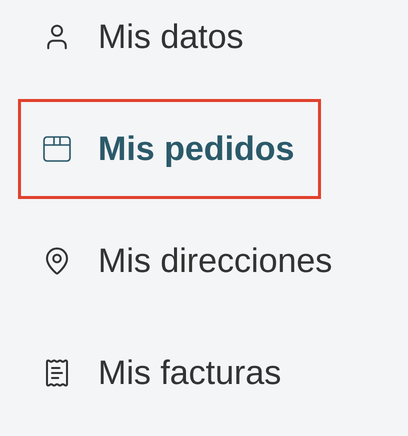 This screenshot has height=436, width=408. I want to click on box-icon, so click(57, 149).